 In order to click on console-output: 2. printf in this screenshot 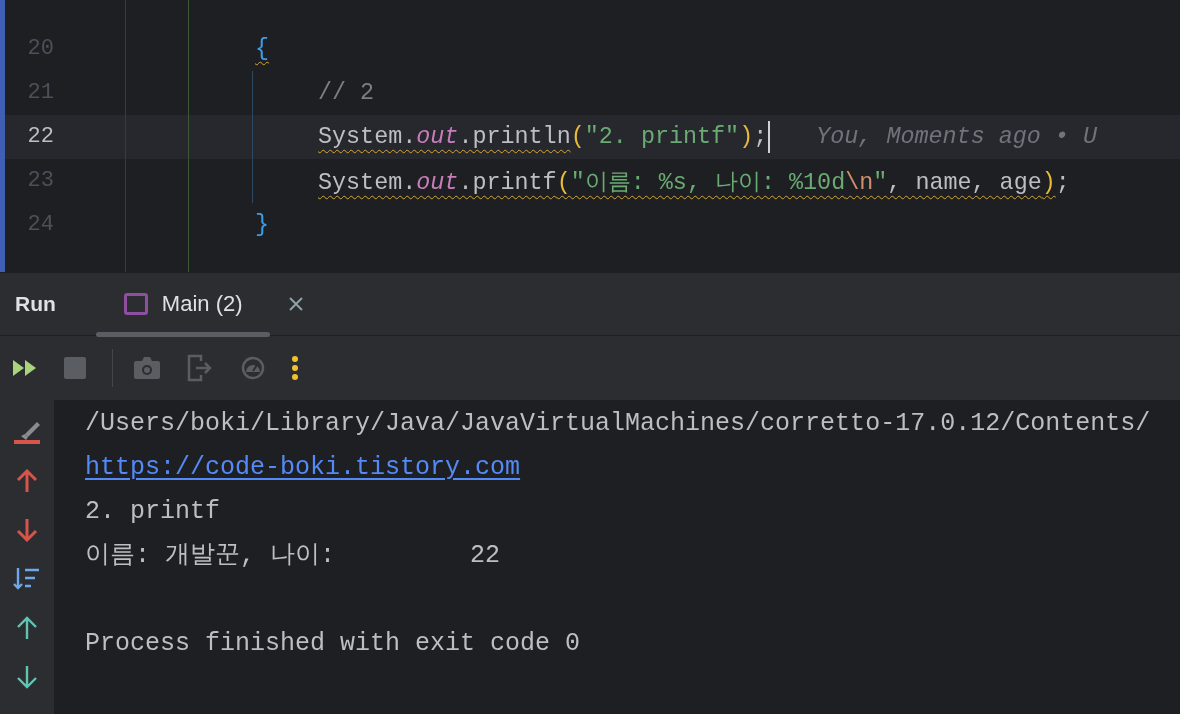, I will do `click(153, 511)`.